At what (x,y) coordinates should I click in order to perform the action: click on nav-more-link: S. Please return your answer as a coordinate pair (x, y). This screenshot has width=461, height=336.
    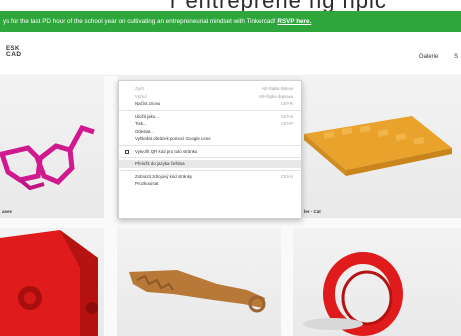
    Looking at the image, I should click on (456, 57).